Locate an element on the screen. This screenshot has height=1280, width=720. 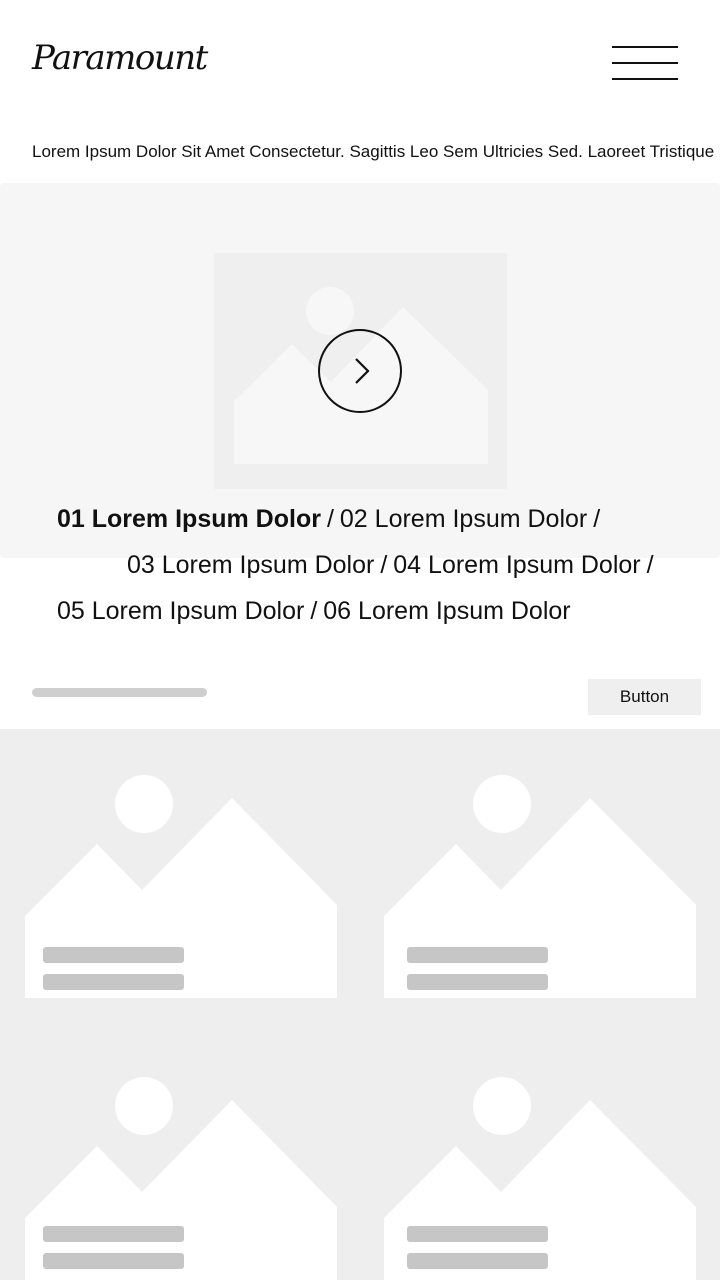
hamburger-menu-icon is located at coordinates (645, 63).